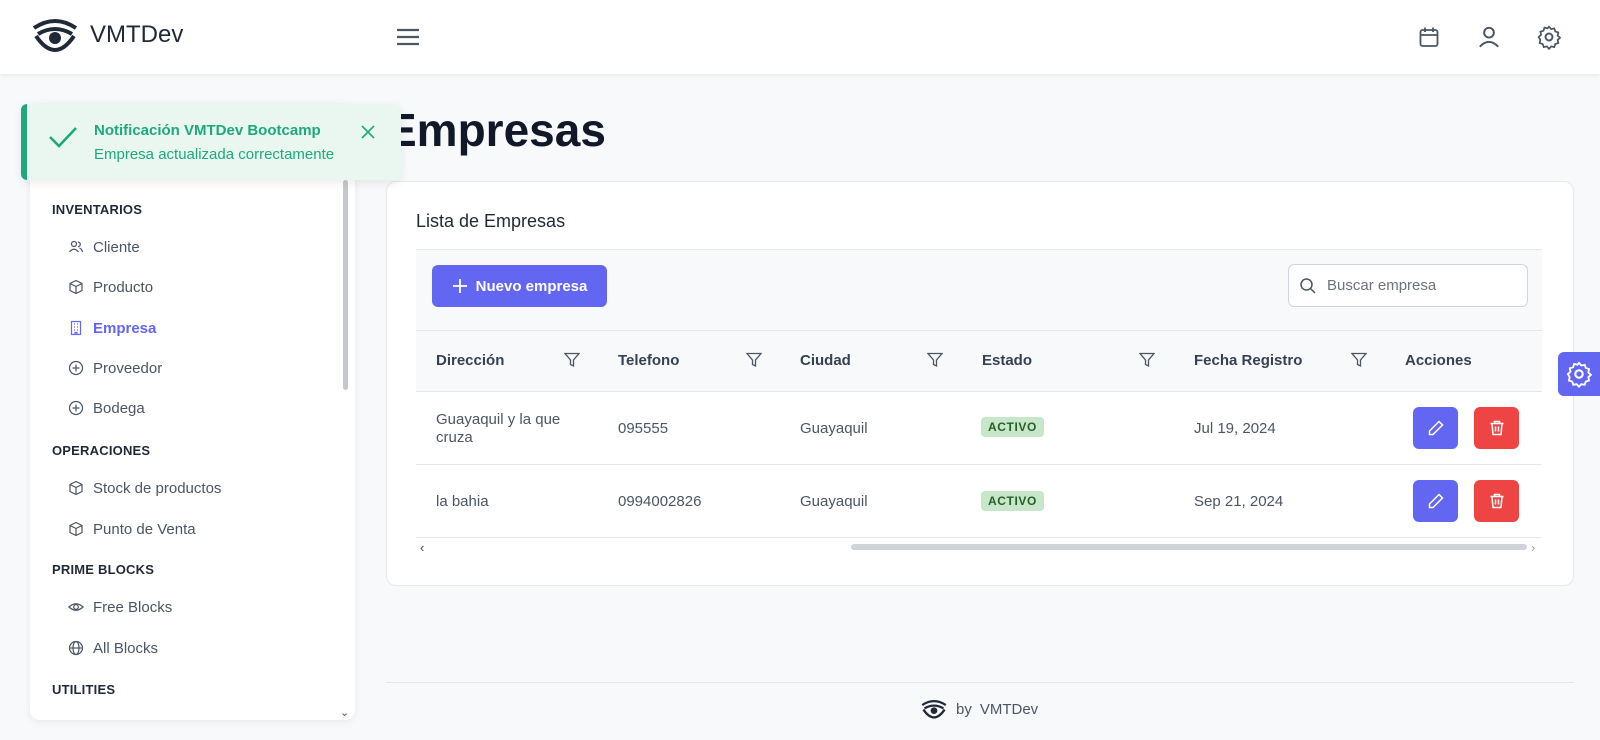 This screenshot has width=1600, height=740. Describe the element at coordinates (1189, 547) in the screenshot. I see `horizontal-scrollbar-thumb` at that location.